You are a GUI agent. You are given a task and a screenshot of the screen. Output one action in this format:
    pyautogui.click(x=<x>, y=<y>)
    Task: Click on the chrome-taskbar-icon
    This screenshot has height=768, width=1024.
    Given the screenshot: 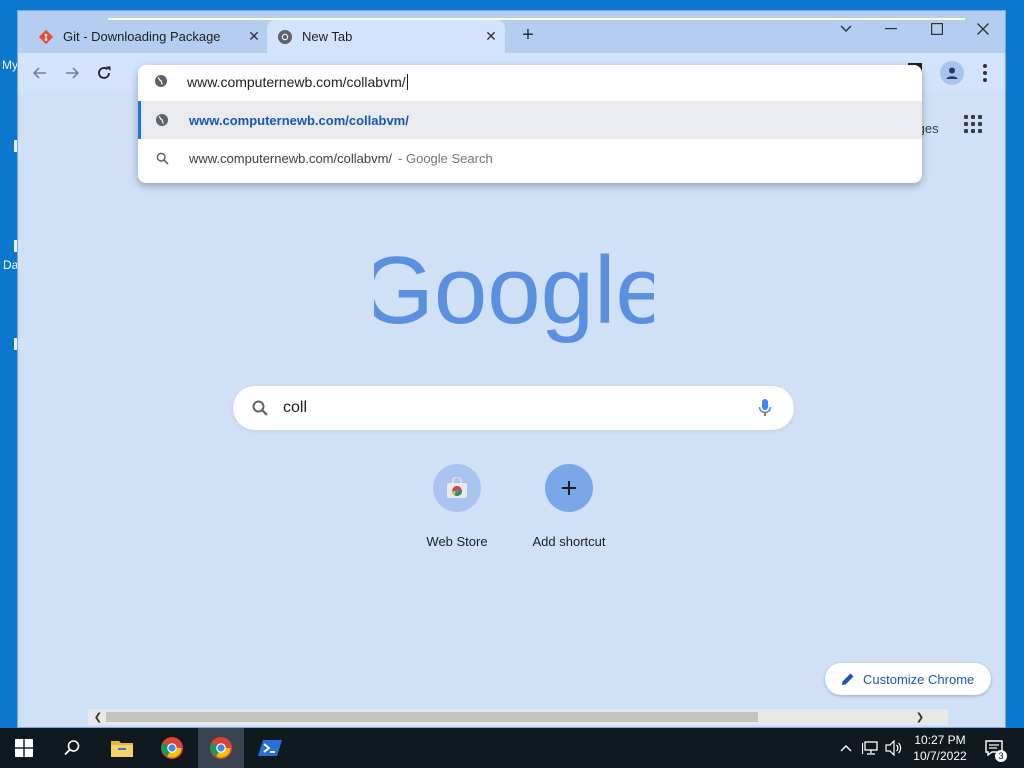 What is the action you would take?
    pyautogui.click(x=172, y=748)
    